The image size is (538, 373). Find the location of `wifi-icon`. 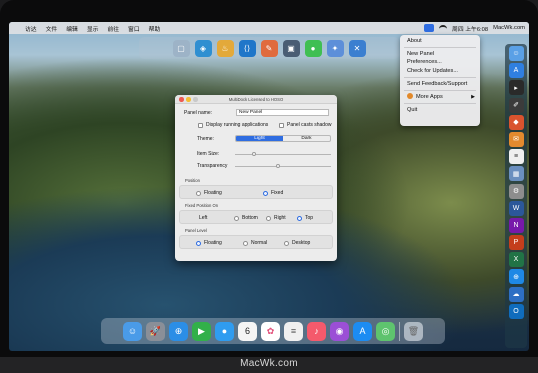

wifi-icon is located at coordinates (443, 28).